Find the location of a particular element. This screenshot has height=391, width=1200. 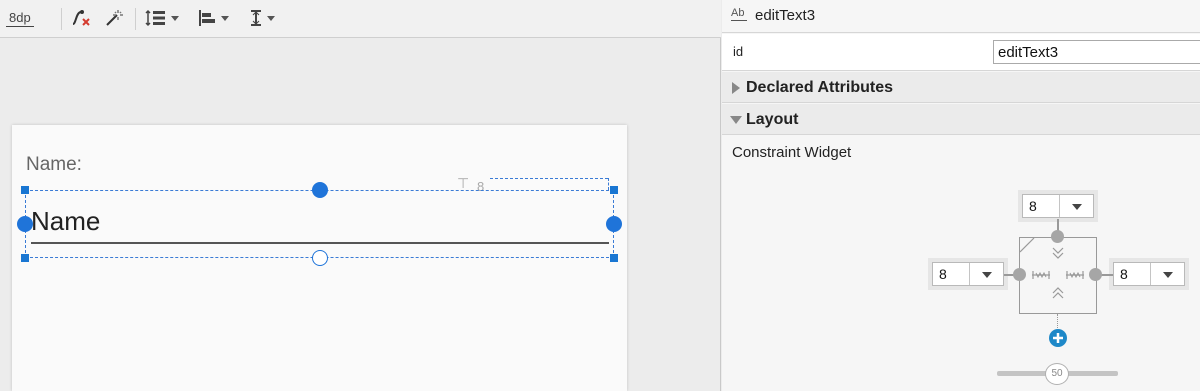

widget-preview-box is located at coordinates (1058, 275).